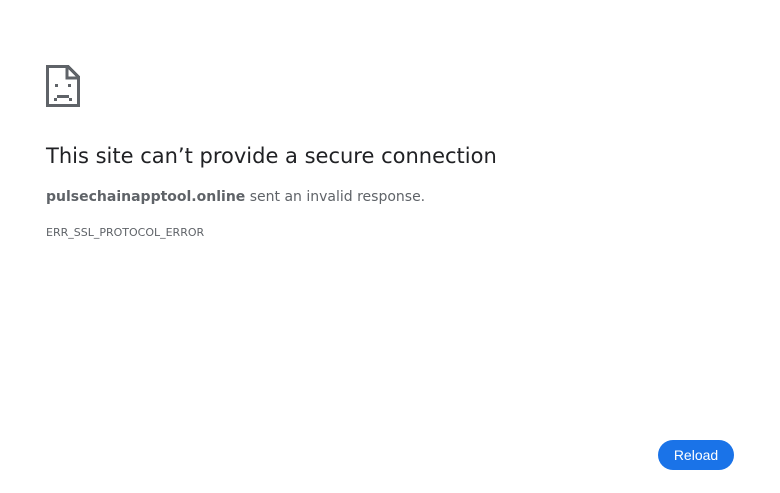  I want to click on reload-button: Reload, so click(696, 455).